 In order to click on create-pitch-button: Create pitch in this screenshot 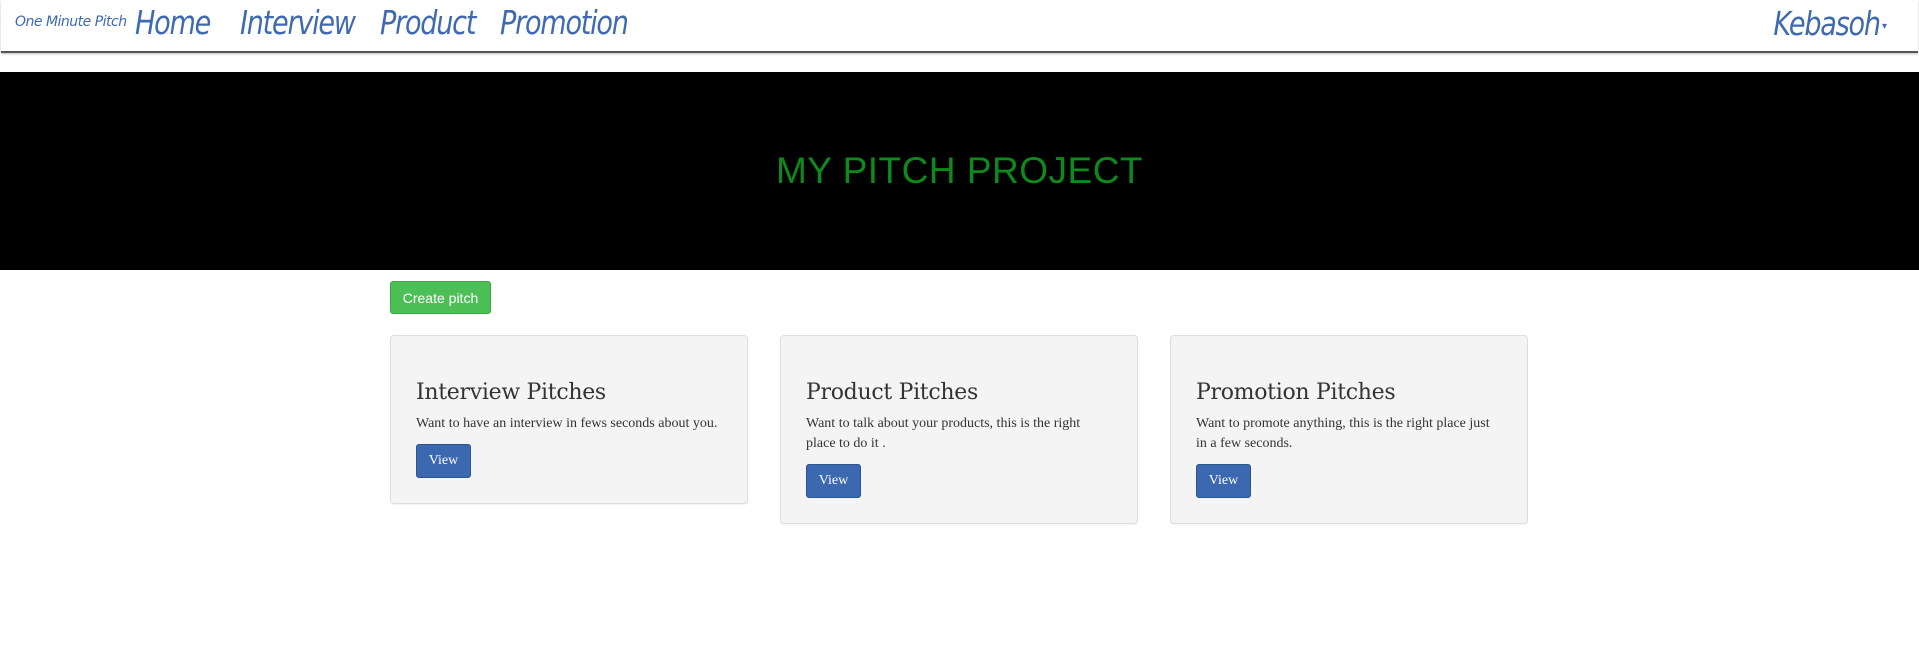, I will do `click(440, 297)`.